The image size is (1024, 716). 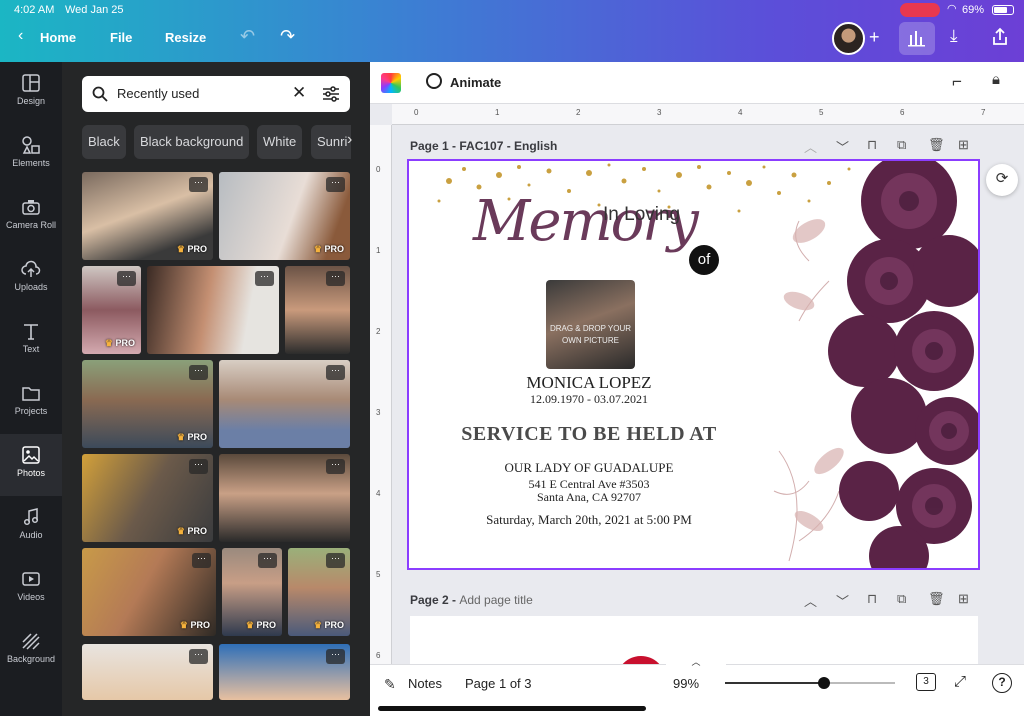 What do you see at coordinates (589, 497) in the screenshot?
I see `address-line-2: Santa Ana, CA 92707` at bounding box center [589, 497].